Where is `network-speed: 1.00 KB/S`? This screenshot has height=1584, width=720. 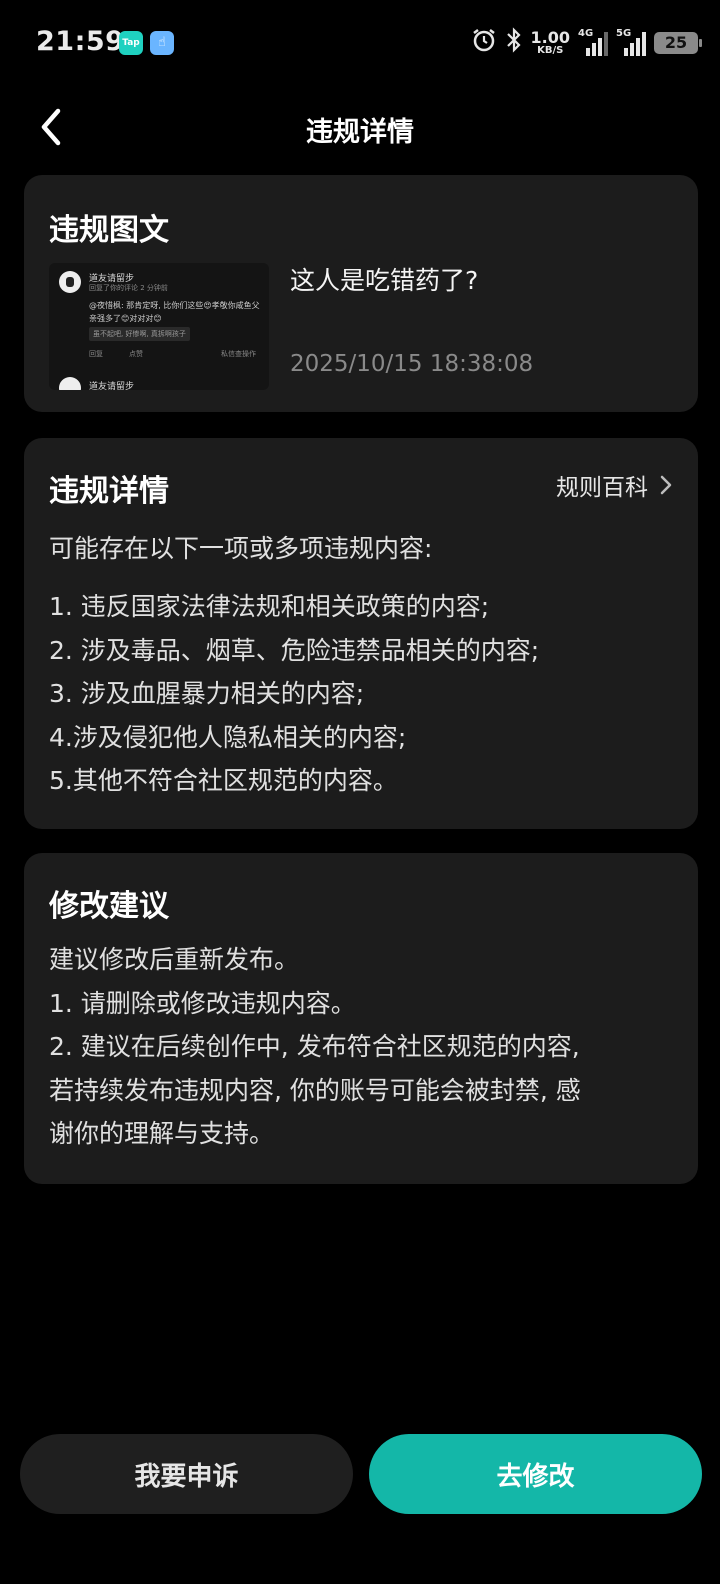 network-speed: 1.00 KB/S is located at coordinates (550, 43).